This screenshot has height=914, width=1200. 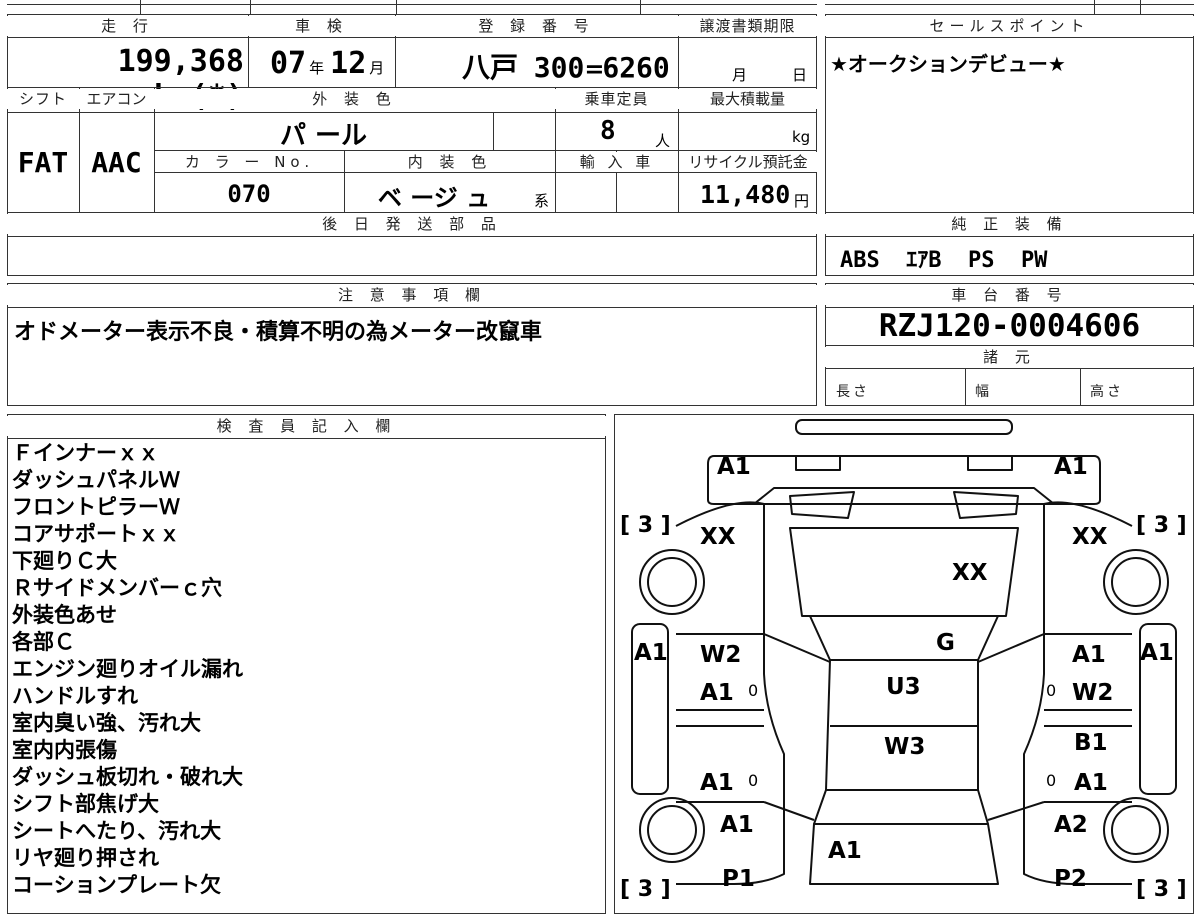 I want to click on right-rear-wheel, so click(x=1136, y=830).